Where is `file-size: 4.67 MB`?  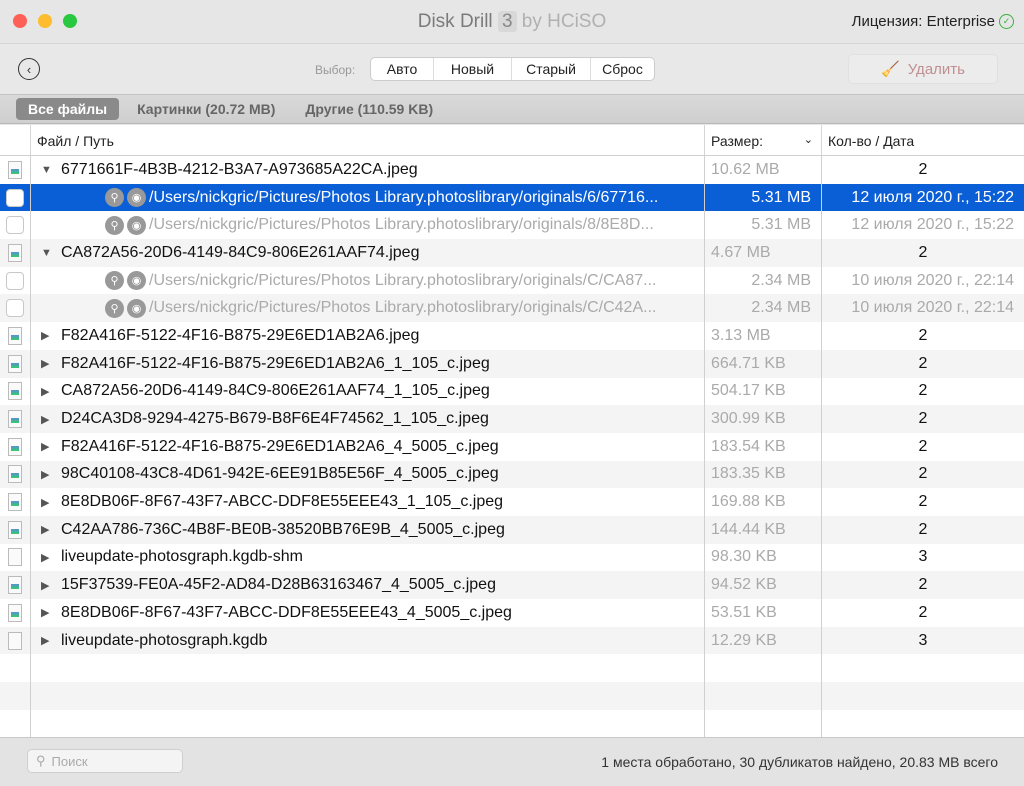
file-size: 4.67 MB is located at coordinates (741, 252).